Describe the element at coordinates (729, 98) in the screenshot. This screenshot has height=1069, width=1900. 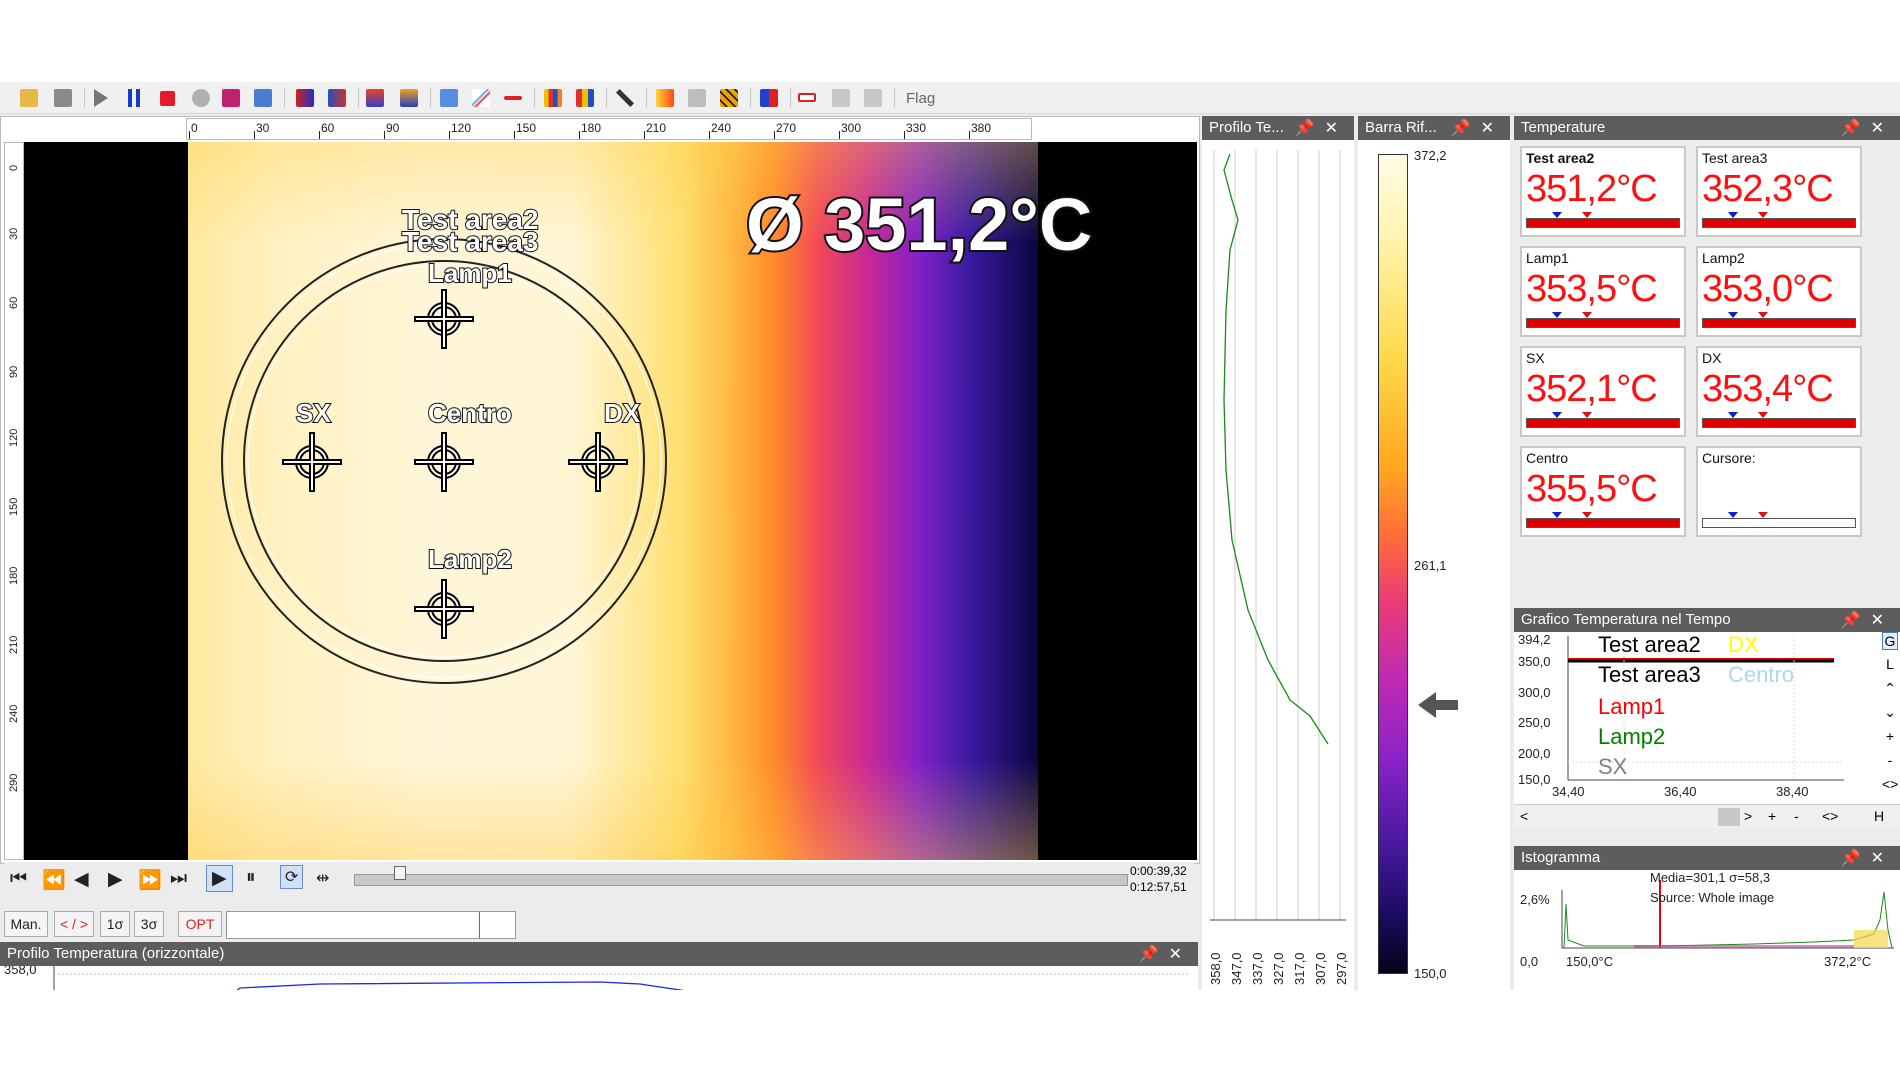
I see `pattern-icon` at that location.